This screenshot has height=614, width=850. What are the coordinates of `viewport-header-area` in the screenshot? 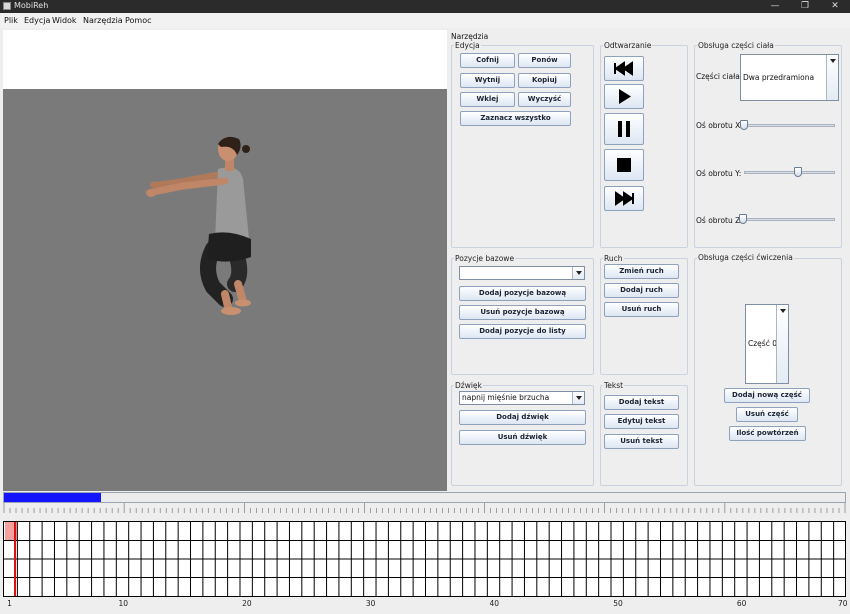 It's located at (225, 59).